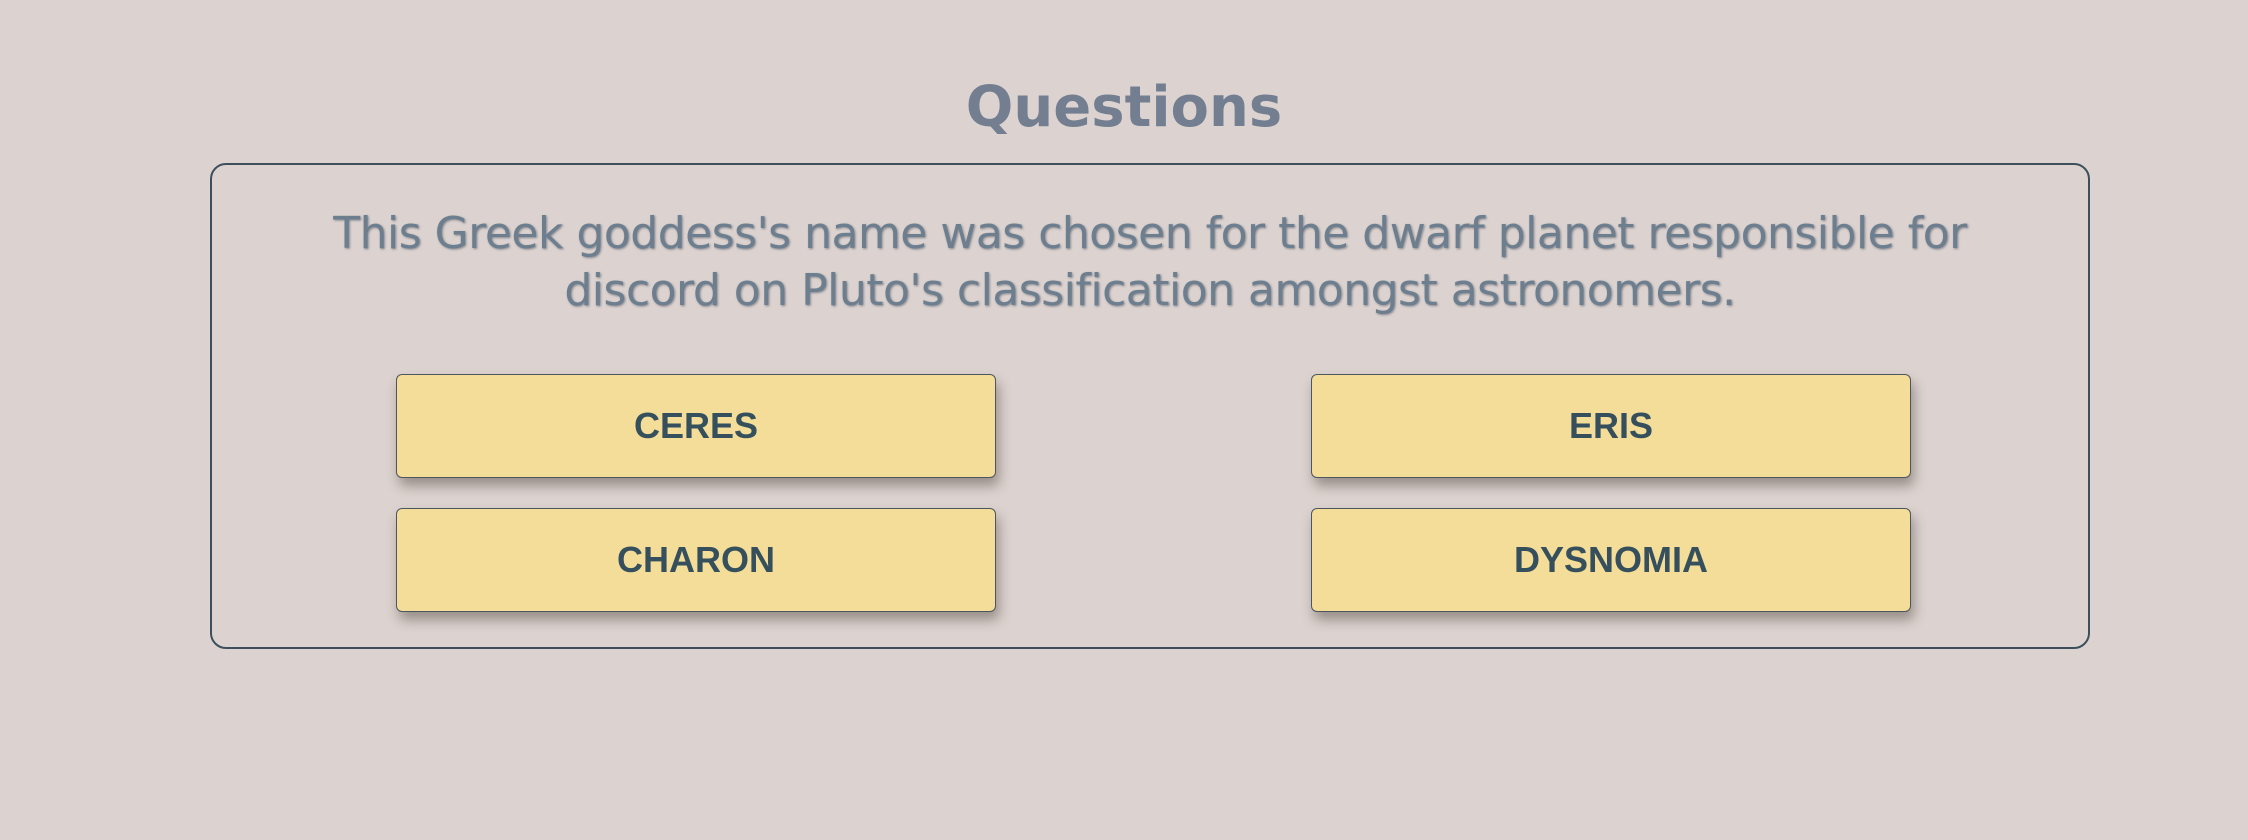 This screenshot has width=2248, height=840. I want to click on answer-button-eris: ERIS, so click(1611, 426).